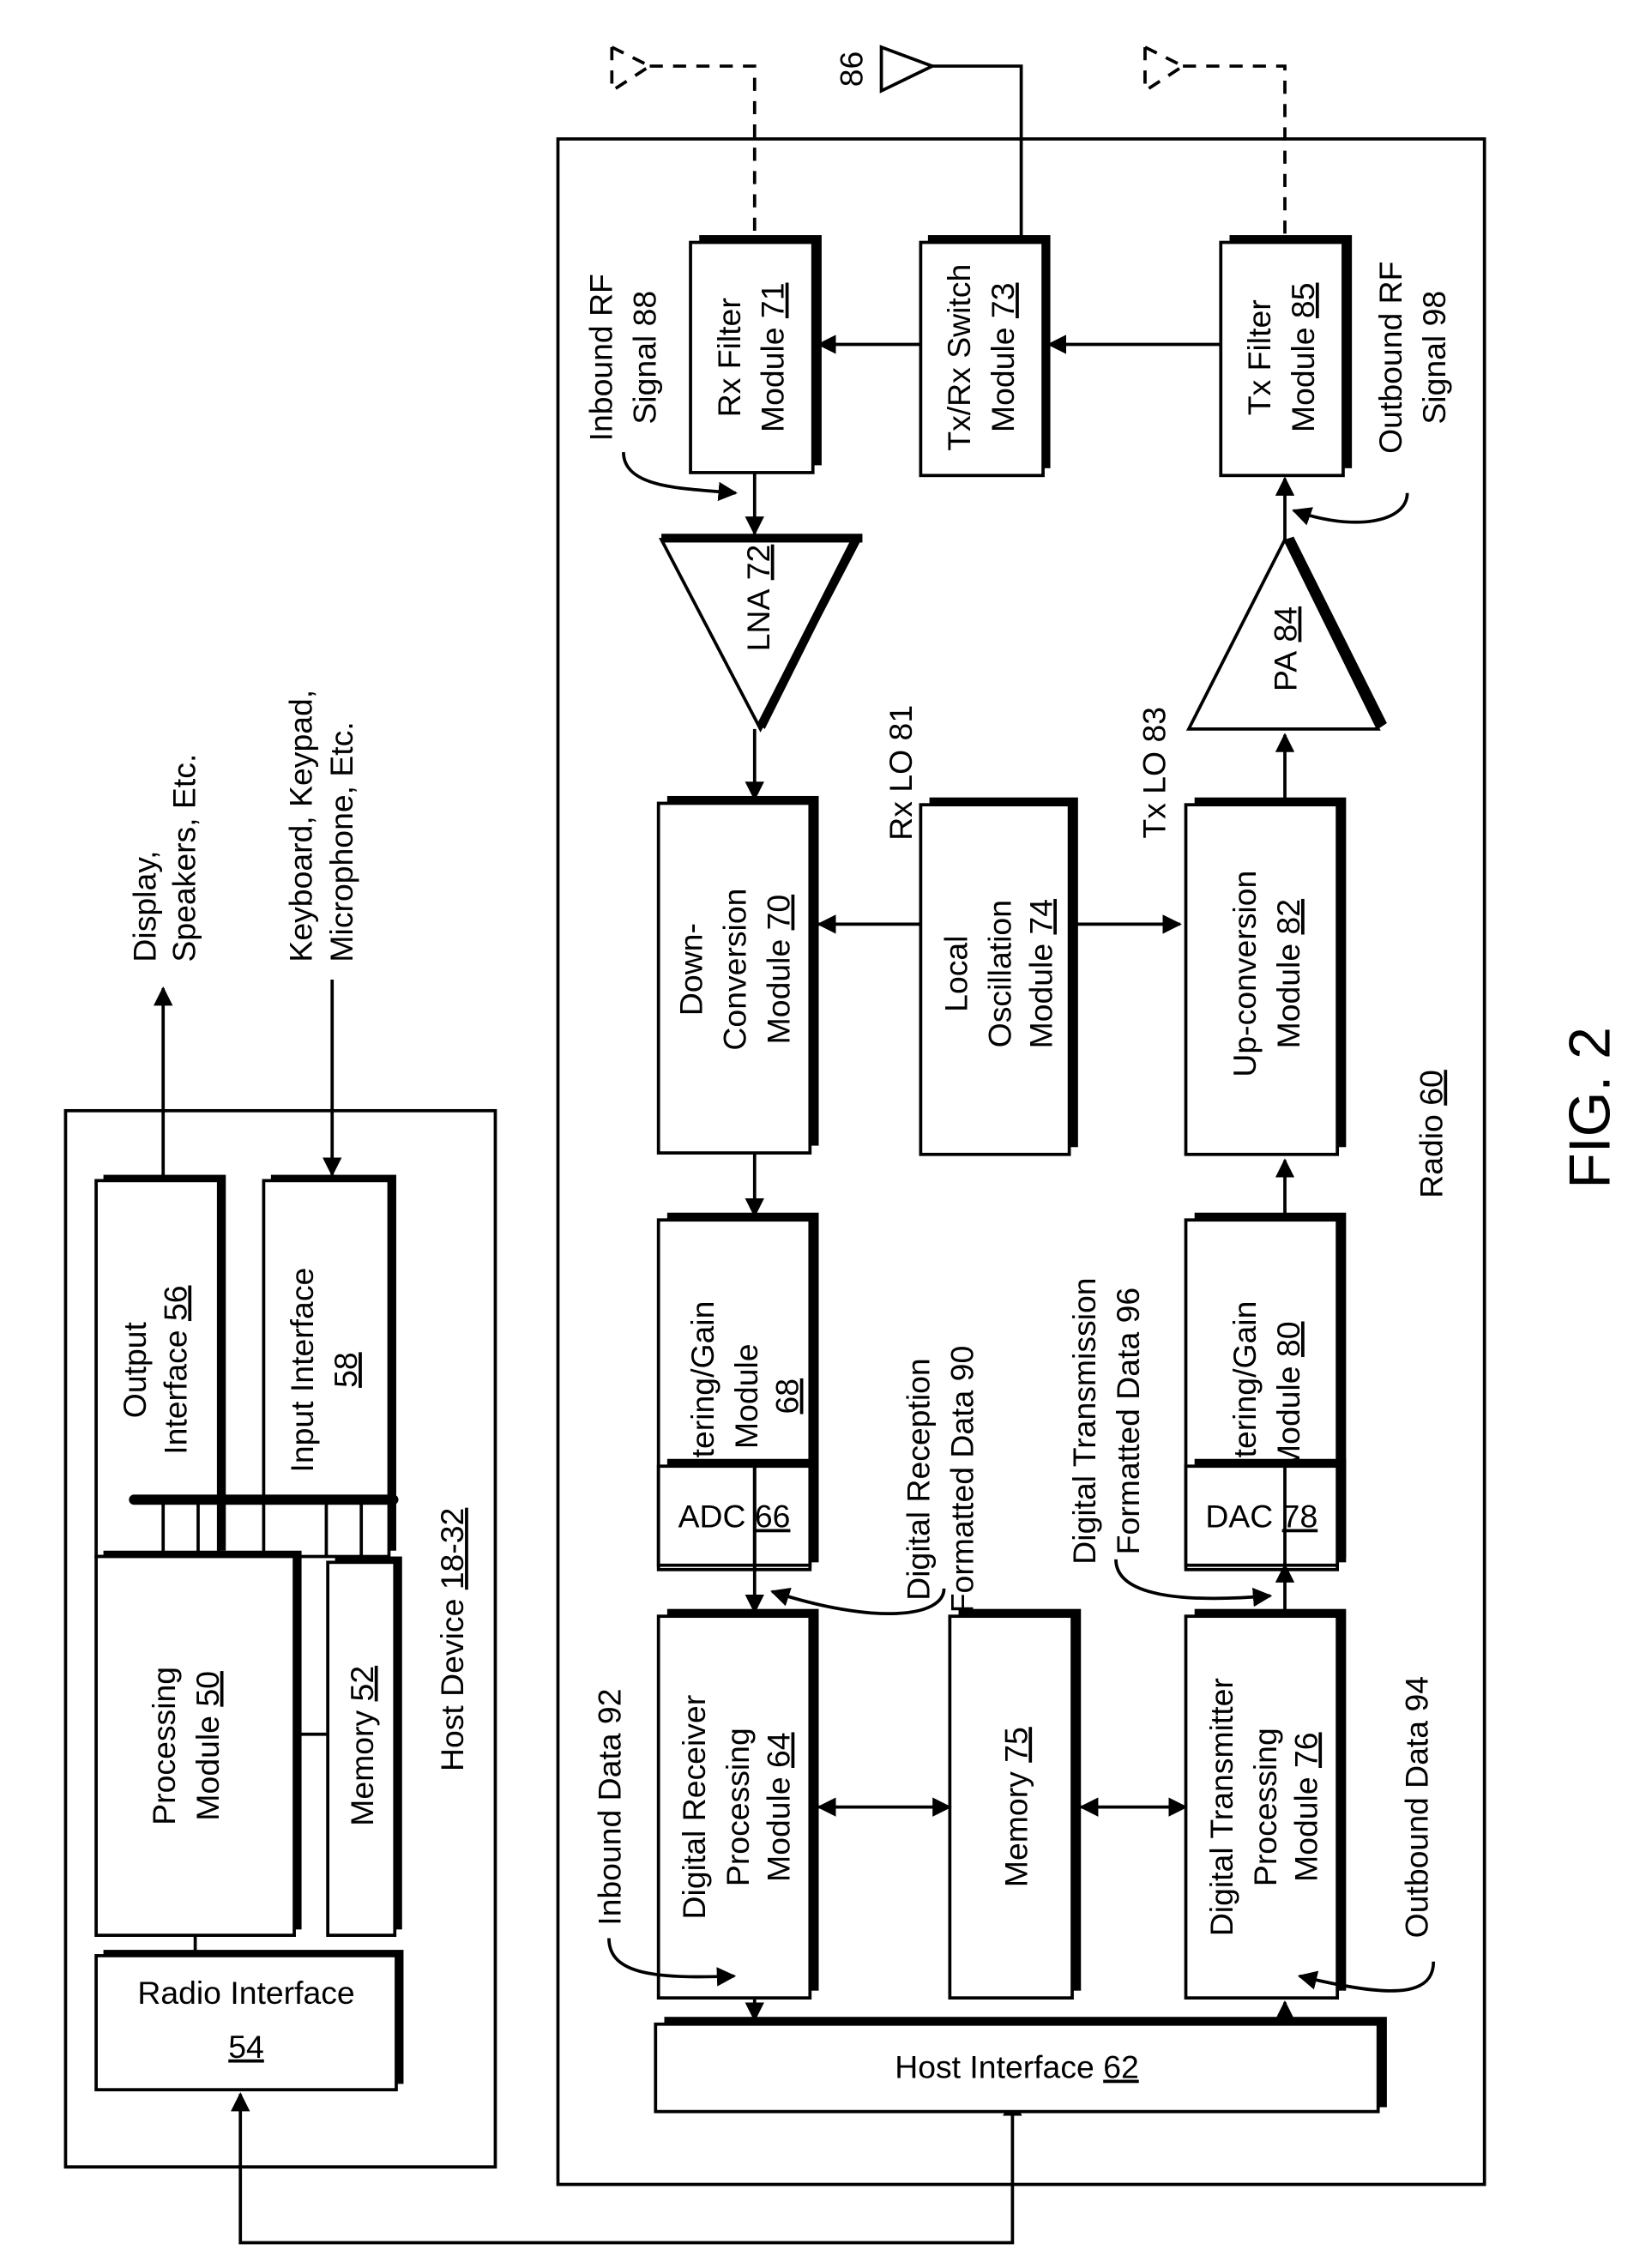  Describe the element at coordinates (1128, 1421) in the screenshot. I see `svg-text: Formatted Data 96` at that location.